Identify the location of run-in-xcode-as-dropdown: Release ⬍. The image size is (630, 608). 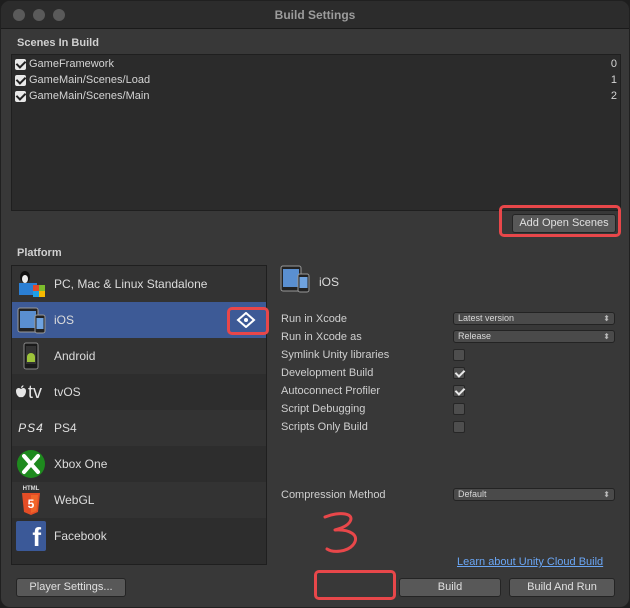
(534, 336).